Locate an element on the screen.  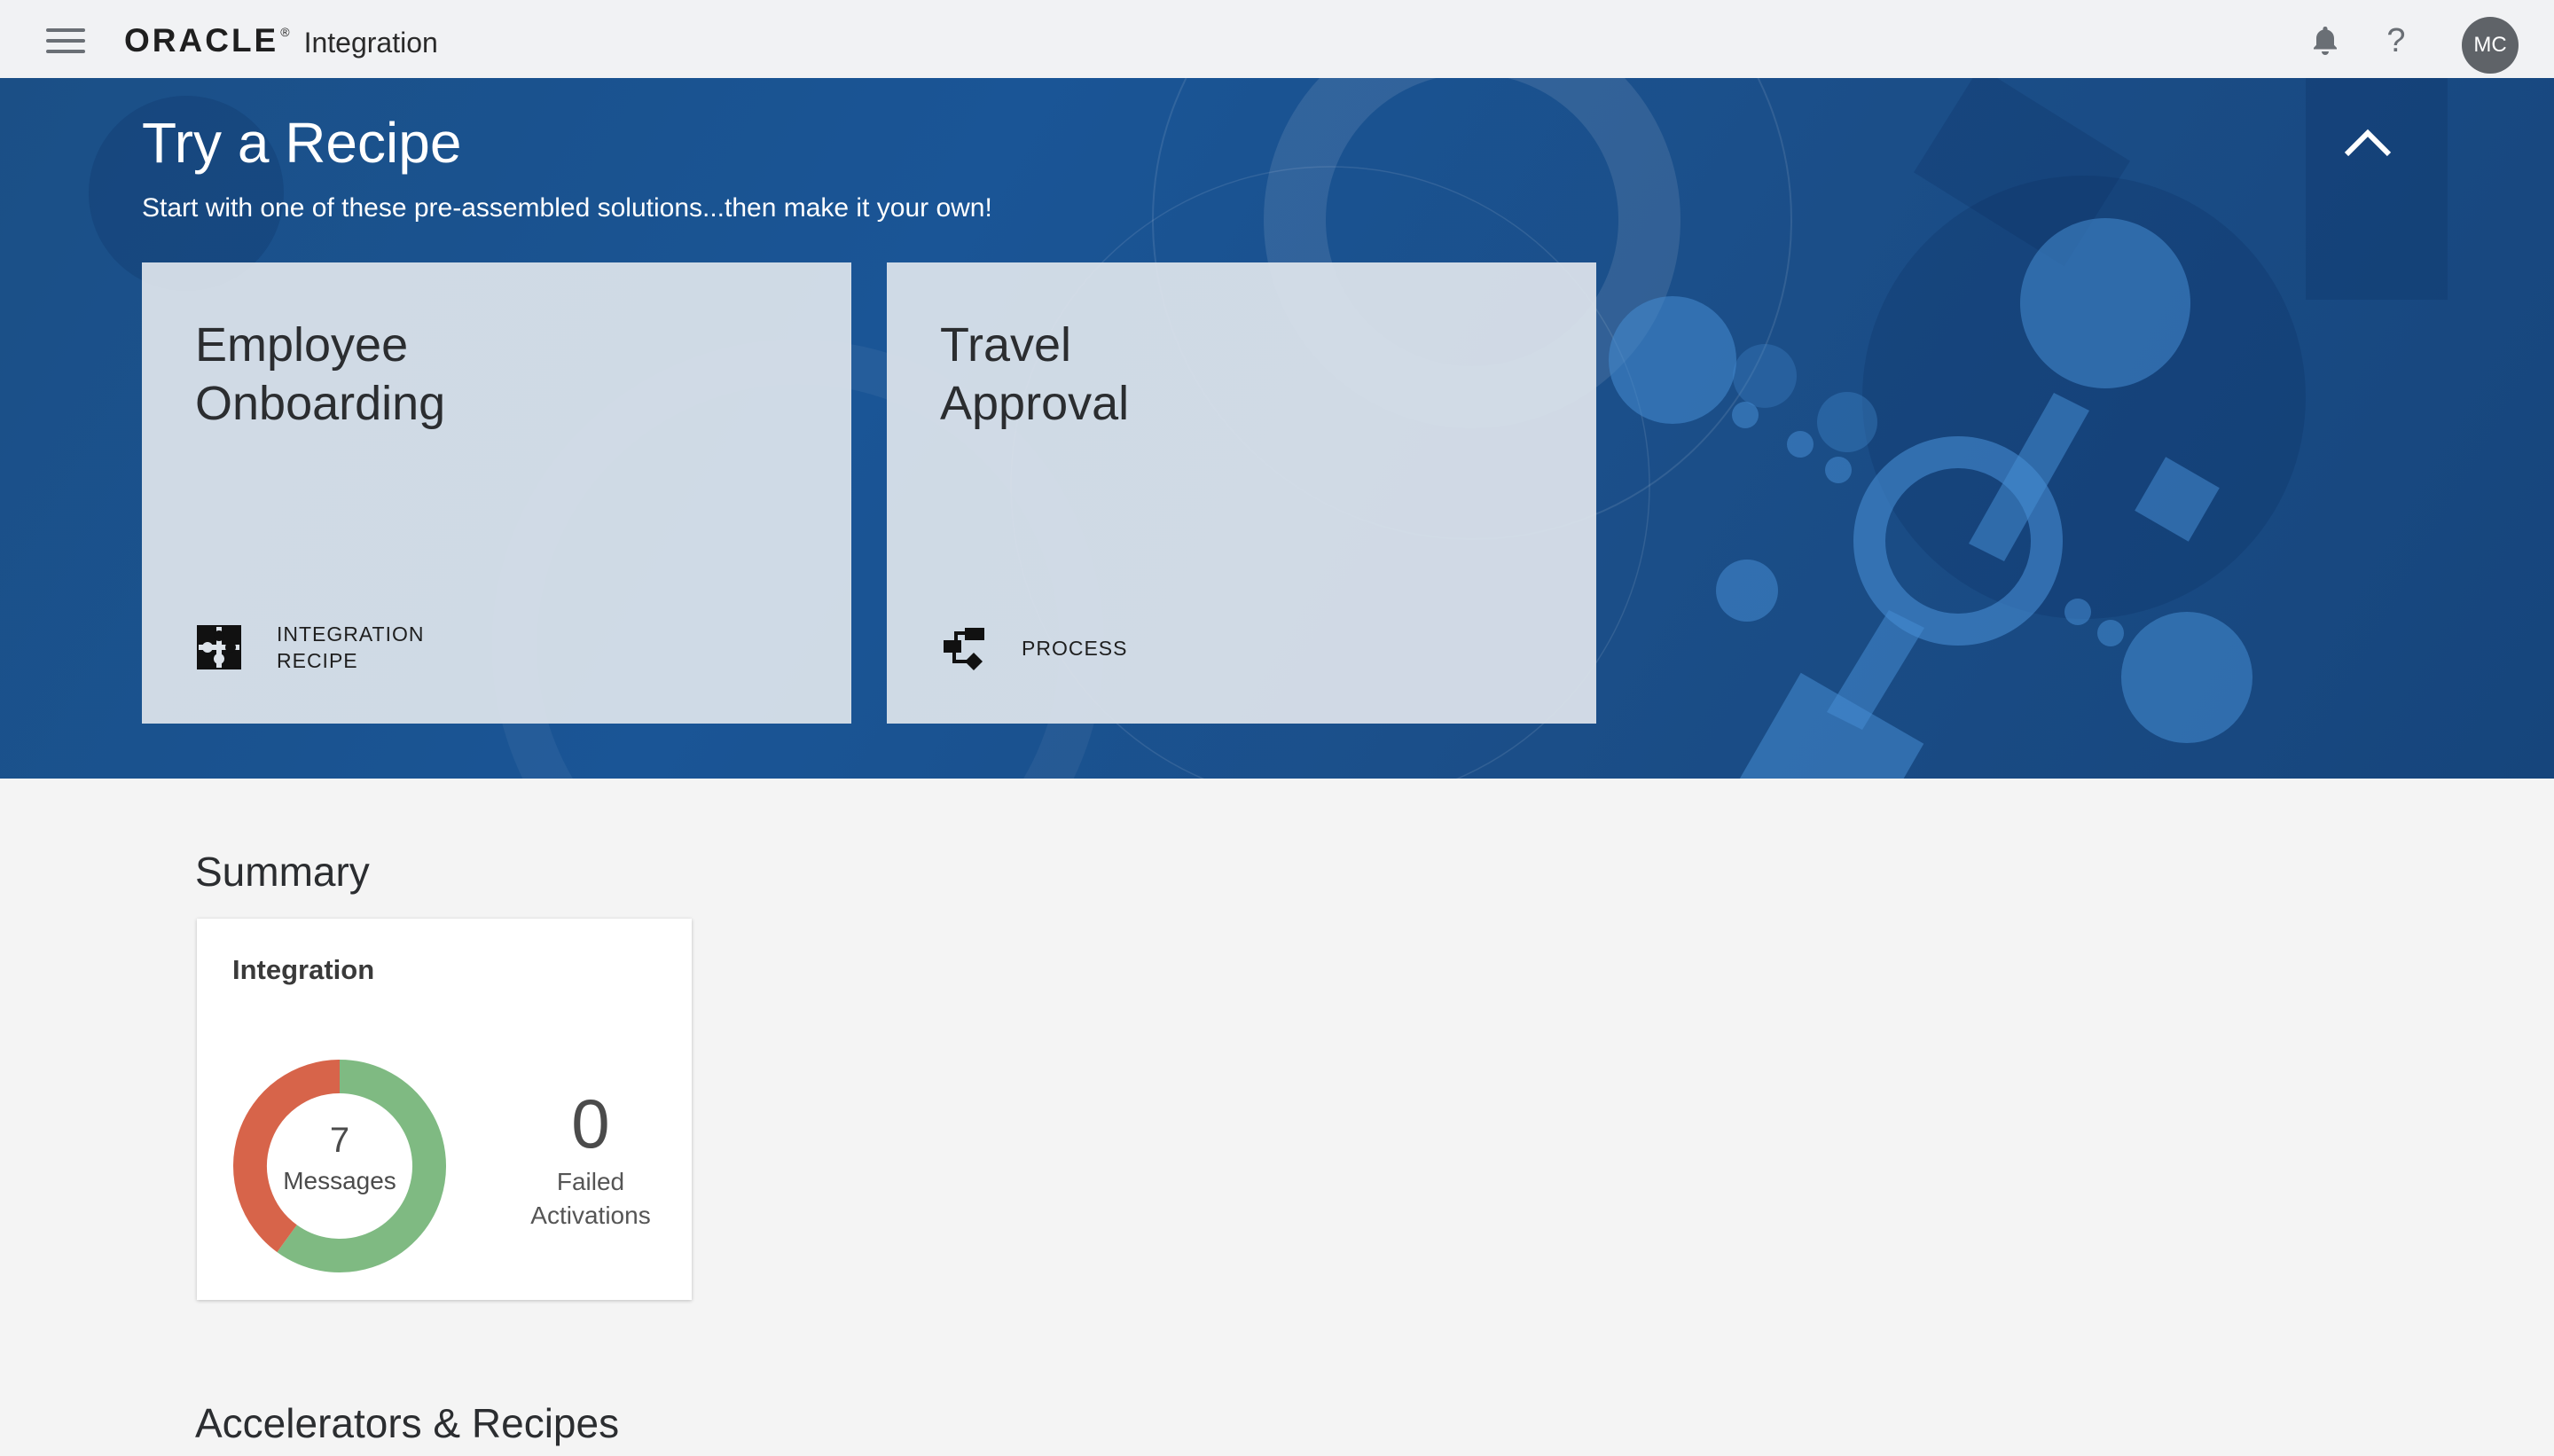
failed-activations-count: 0 is located at coordinates (590, 1123).